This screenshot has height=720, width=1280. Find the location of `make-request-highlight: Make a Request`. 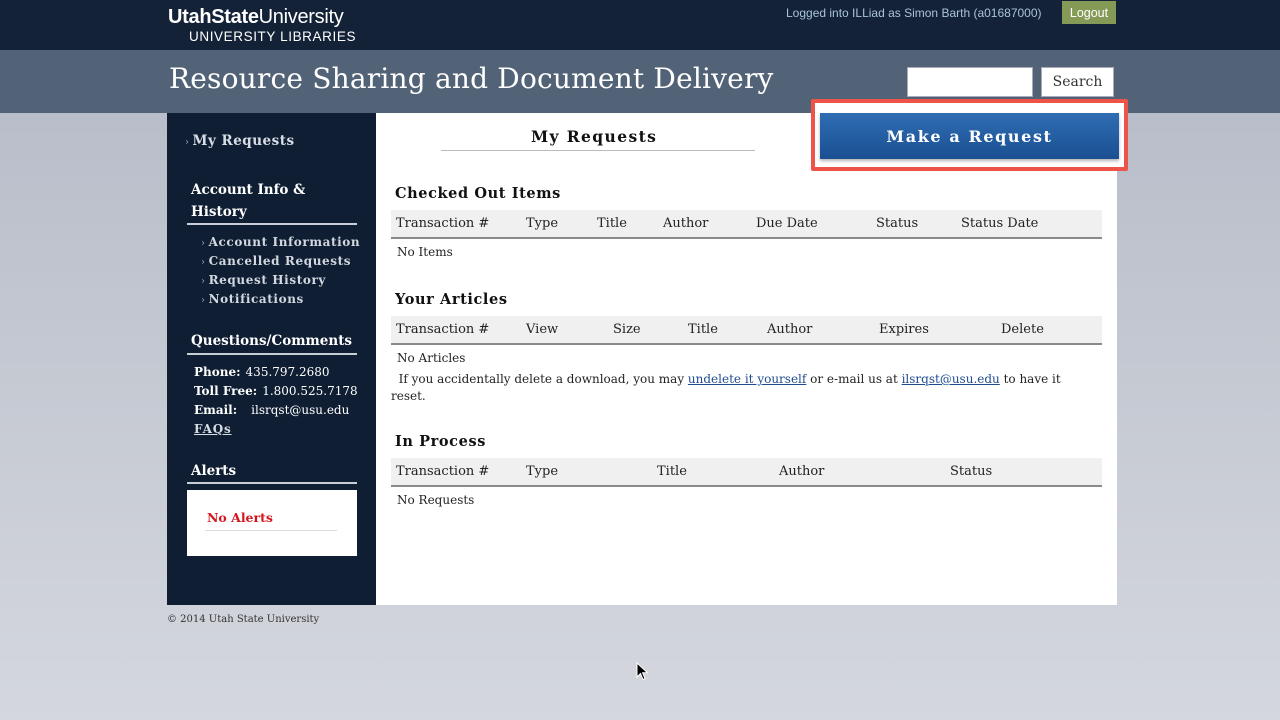

make-request-highlight: Make a Request is located at coordinates (969, 135).